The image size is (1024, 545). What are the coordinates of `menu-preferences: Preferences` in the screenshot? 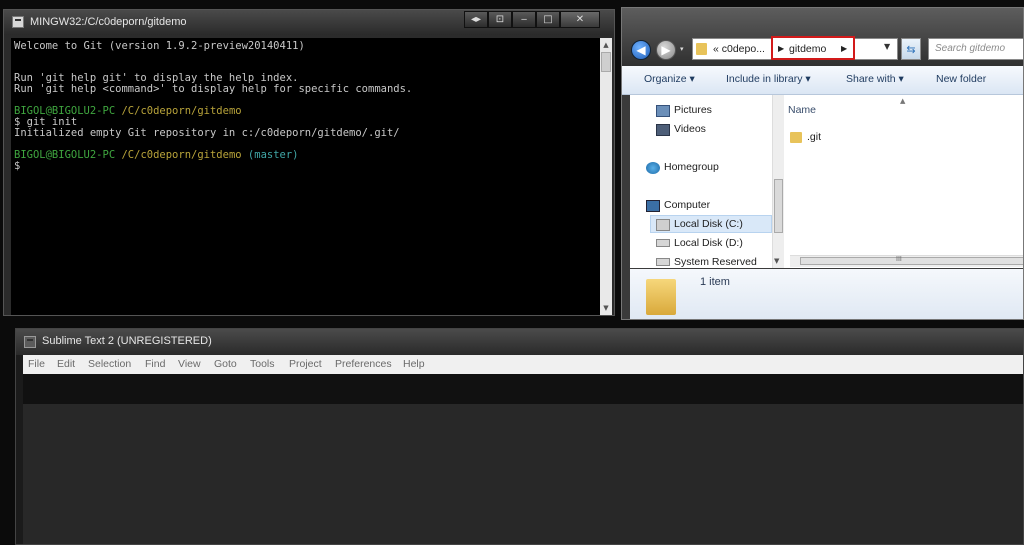 It's located at (363, 364).